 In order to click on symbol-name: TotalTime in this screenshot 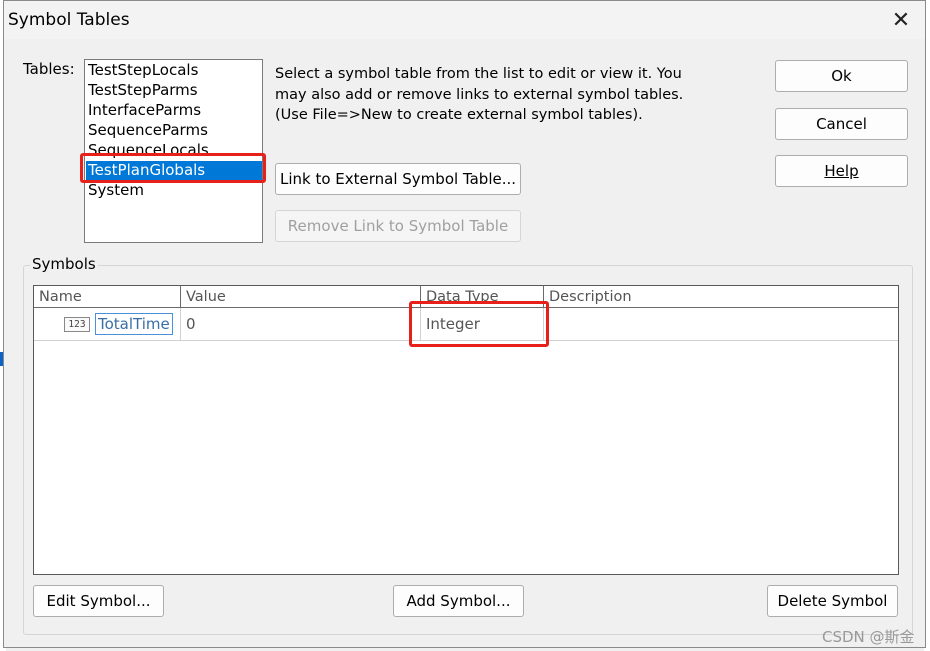, I will do `click(134, 324)`.